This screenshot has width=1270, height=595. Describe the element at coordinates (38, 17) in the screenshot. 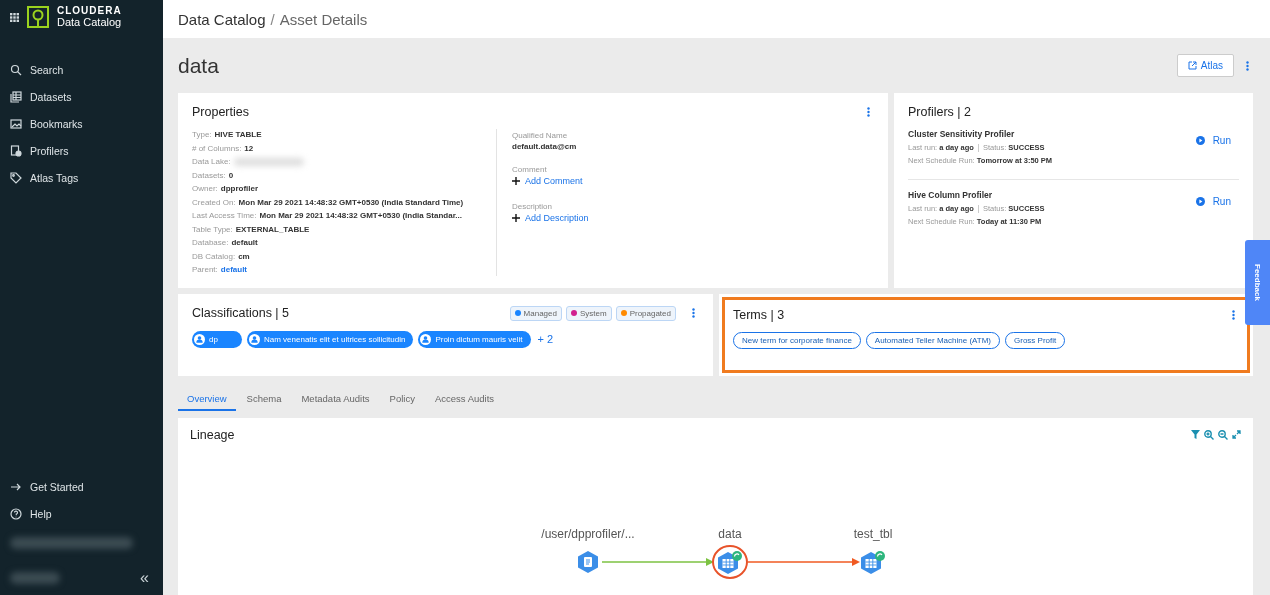

I see `logo-icon` at that location.